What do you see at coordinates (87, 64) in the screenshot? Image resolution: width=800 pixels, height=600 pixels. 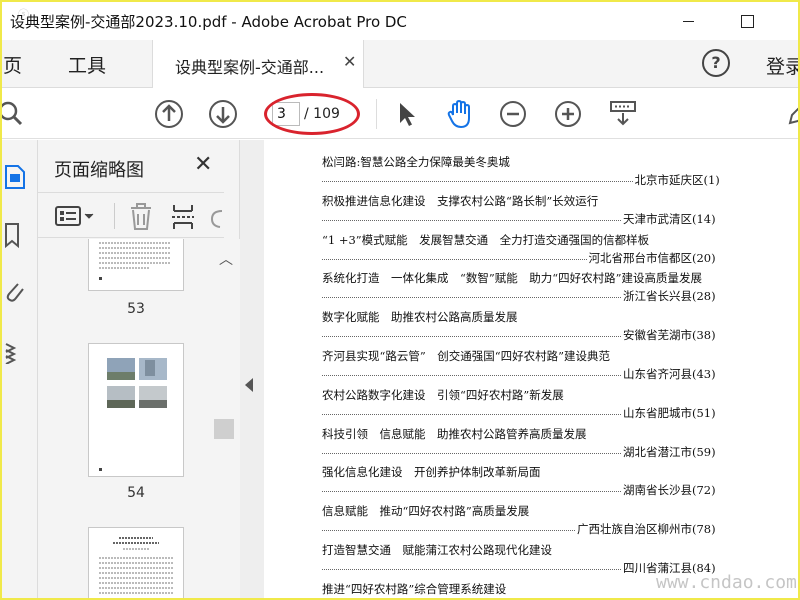 I see `tab-tools: 工具` at bounding box center [87, 64].